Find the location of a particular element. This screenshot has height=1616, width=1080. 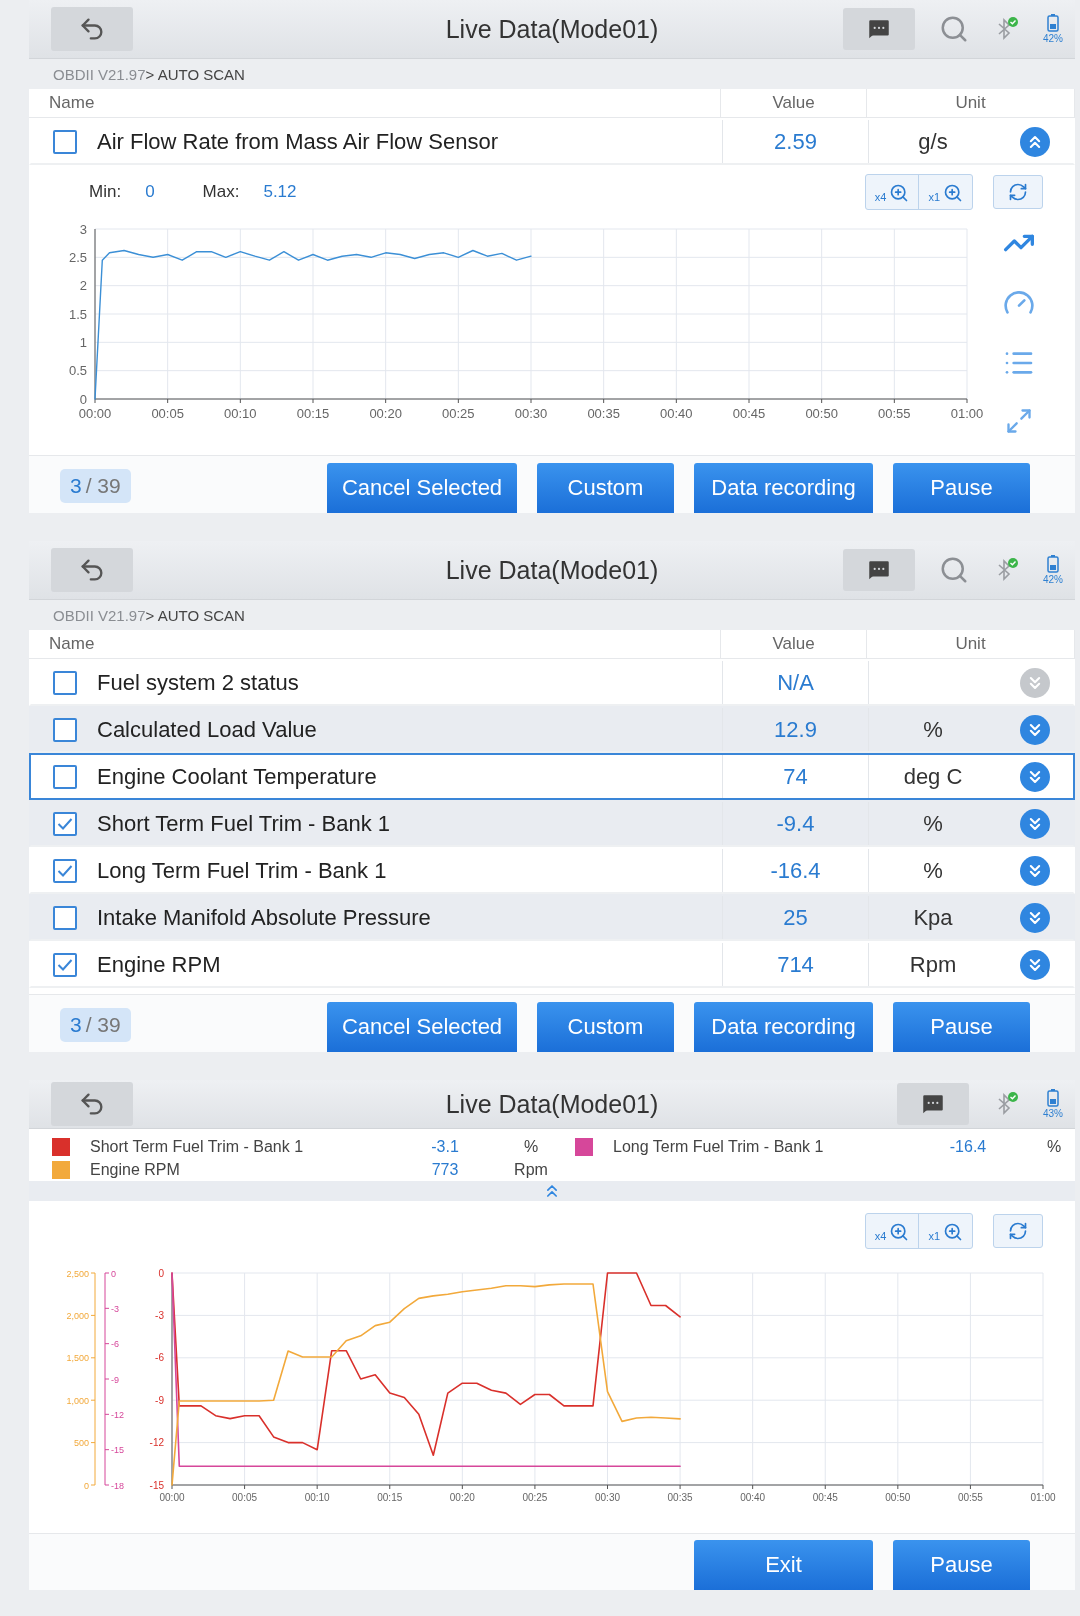

action-button: Exit is located at coordinates (783, 1565).